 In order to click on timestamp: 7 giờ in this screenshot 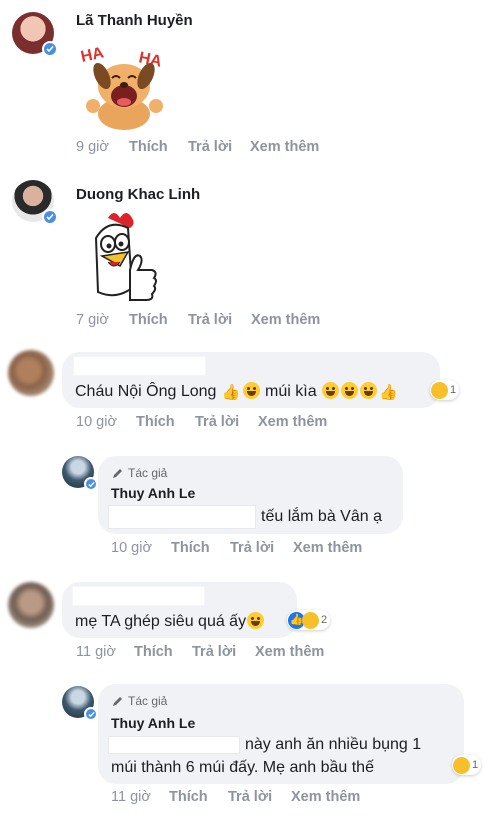, I will do `click(92, 320)`.